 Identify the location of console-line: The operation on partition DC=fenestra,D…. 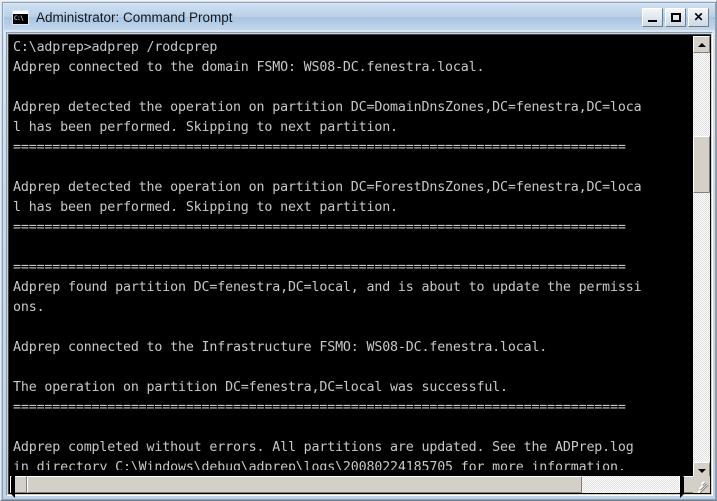
(260, 387).